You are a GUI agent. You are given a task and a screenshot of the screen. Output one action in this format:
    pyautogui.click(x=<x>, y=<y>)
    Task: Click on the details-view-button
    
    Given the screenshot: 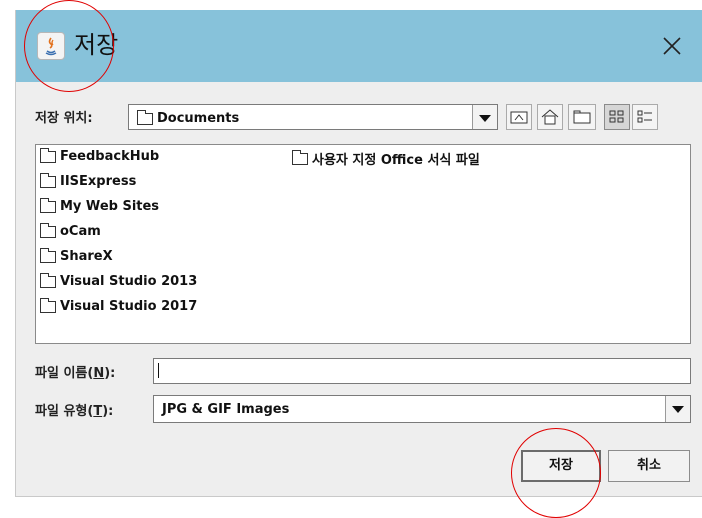 What is the action you would take?
    pyautogui.click(x=645, y=117)
    